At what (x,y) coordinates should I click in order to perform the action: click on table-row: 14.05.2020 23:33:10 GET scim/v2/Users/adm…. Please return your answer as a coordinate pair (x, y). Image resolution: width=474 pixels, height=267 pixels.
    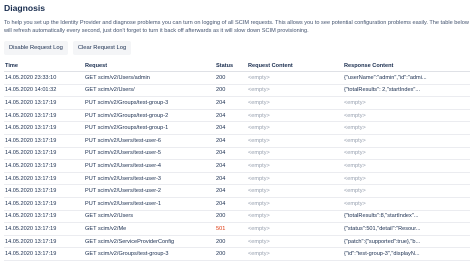
    Looking at the image, I should click on (237, 78).